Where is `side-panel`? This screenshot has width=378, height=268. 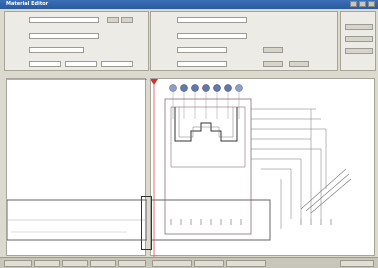
side-panel is located at coordinates (358, 41).